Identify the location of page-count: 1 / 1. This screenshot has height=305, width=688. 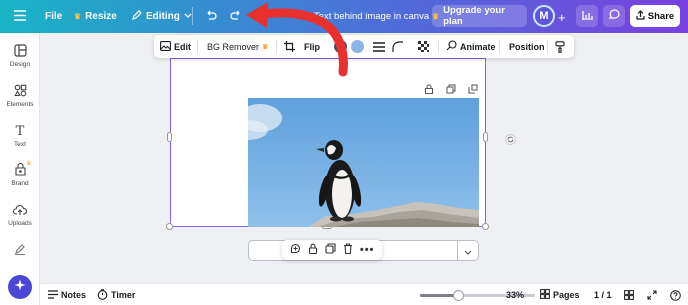
(603, 294).